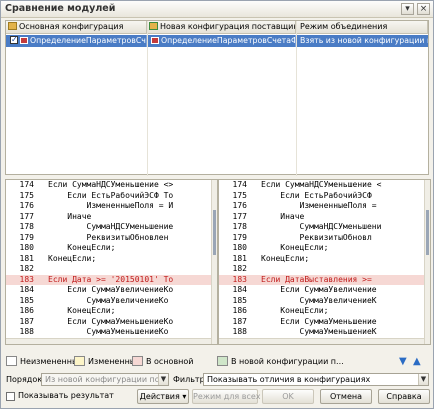 The height and width of the screenshot is (409, 434). What do you see at coordinates (221, 27) in the screenshot?
I see `column-header-new: Новая конфигурация поставщика` at bounding box center [221, 27].